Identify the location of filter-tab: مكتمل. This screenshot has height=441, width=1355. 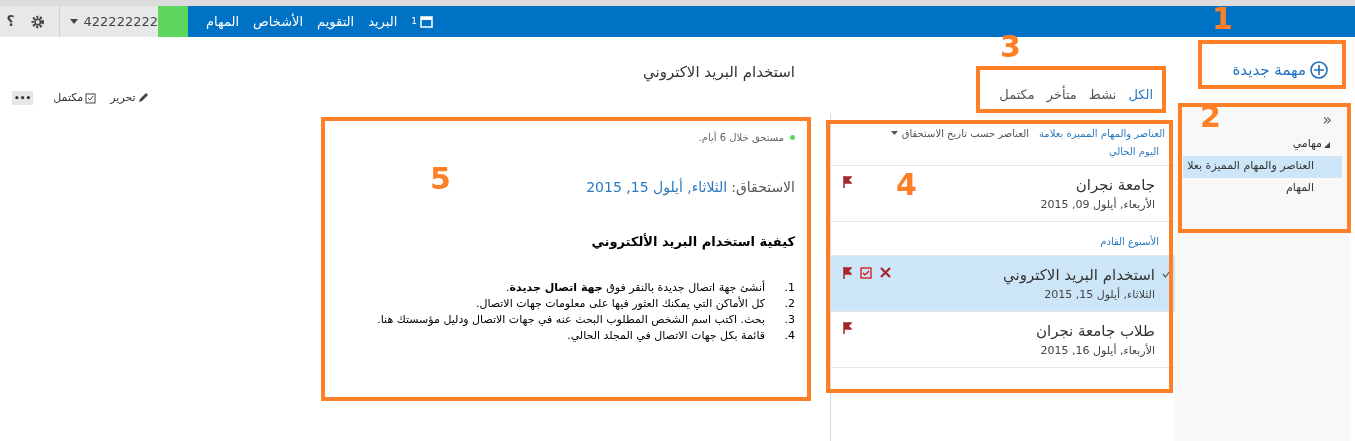
(1017, 94).